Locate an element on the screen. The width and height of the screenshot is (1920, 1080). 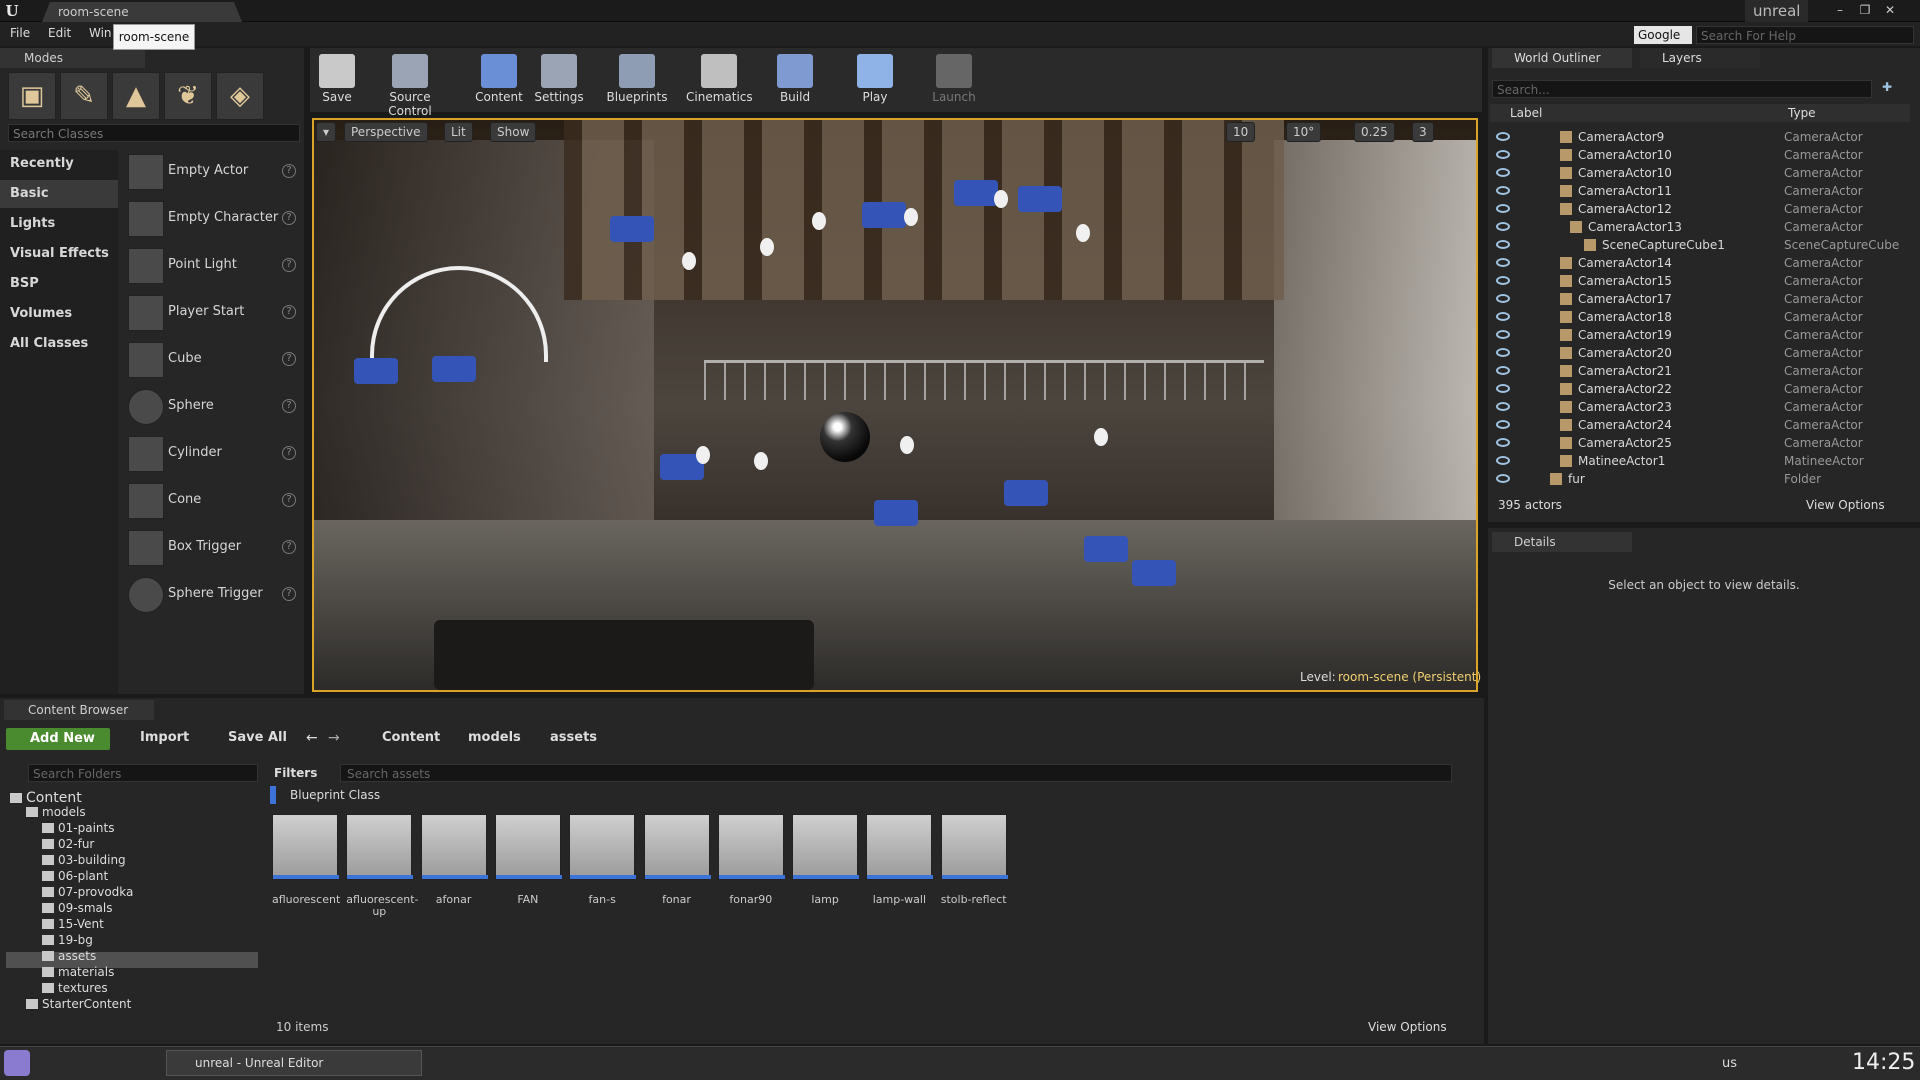
breadcrumb-content: Content is located at coordinates (411, 737).